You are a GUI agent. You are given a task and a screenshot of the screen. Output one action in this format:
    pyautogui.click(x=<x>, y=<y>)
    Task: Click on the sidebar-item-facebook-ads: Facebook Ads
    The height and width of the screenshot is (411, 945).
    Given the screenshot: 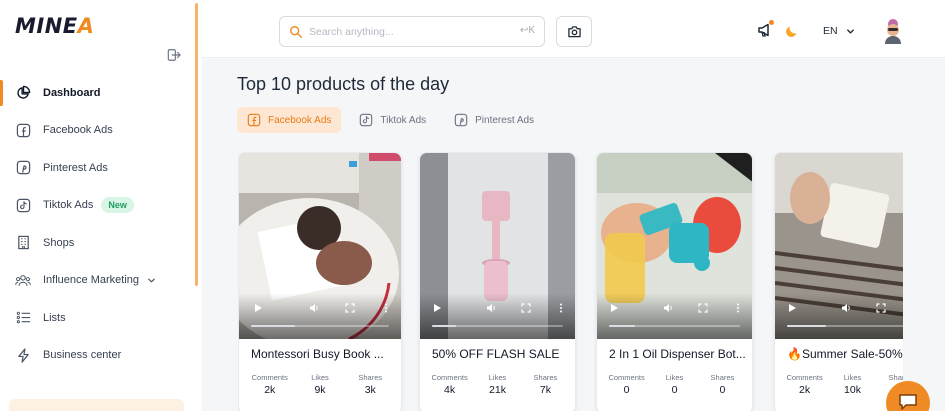 What is the action you would take?
    pyautogui.click(x=97, y=131)
    